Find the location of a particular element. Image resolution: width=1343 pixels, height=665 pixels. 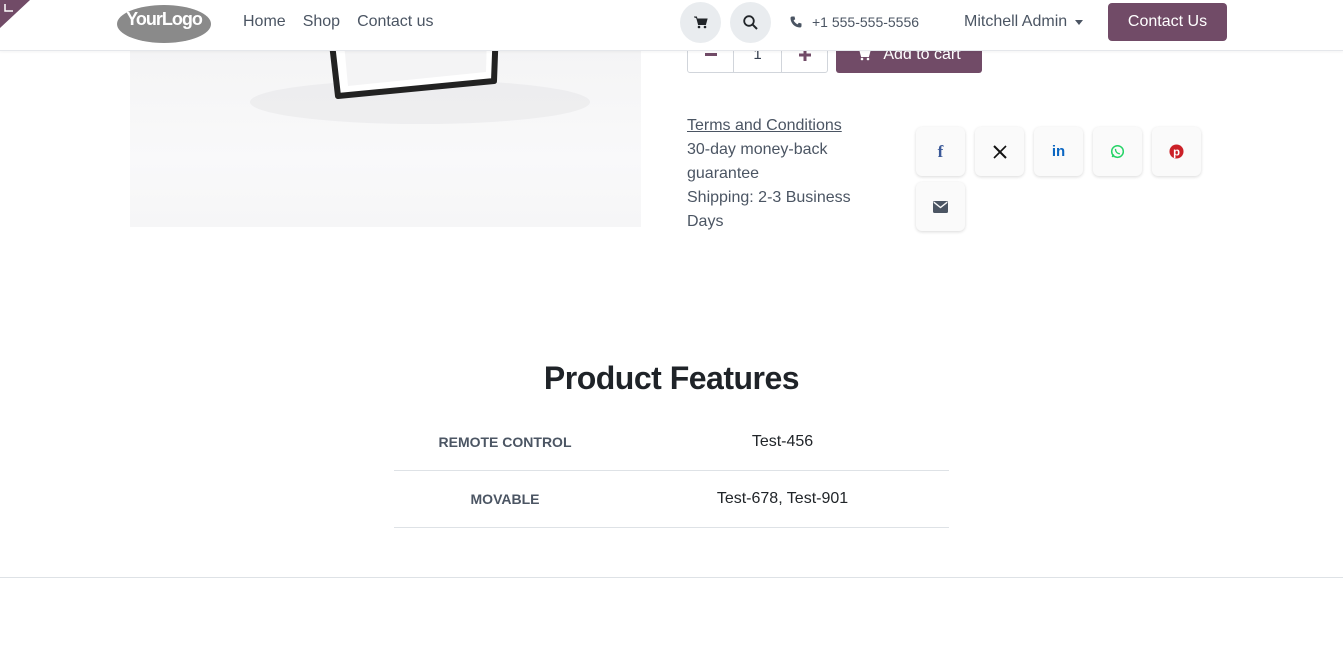

table-row: MOVABLE Test-678, Test-901 is located at coordinates (671, 499).